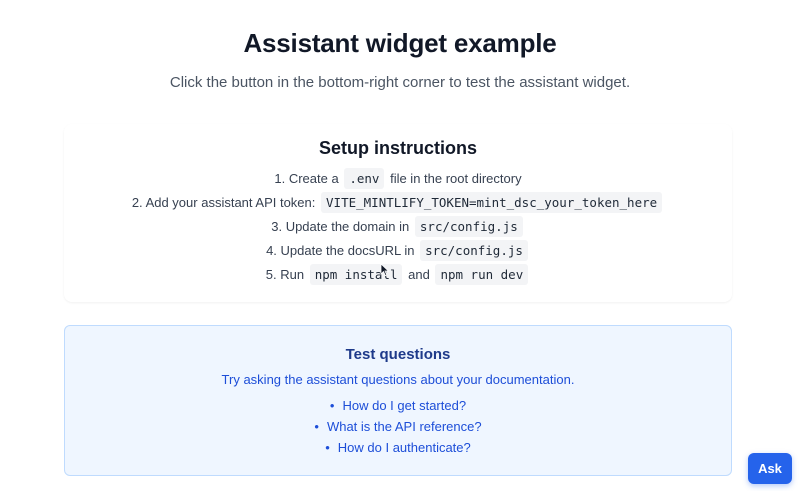 The height and width of the screenshot is (491, 800). Describe the element at coordinates (770, 468) in the screenshot. I see `ask-assistant-button: Ask` at that location.